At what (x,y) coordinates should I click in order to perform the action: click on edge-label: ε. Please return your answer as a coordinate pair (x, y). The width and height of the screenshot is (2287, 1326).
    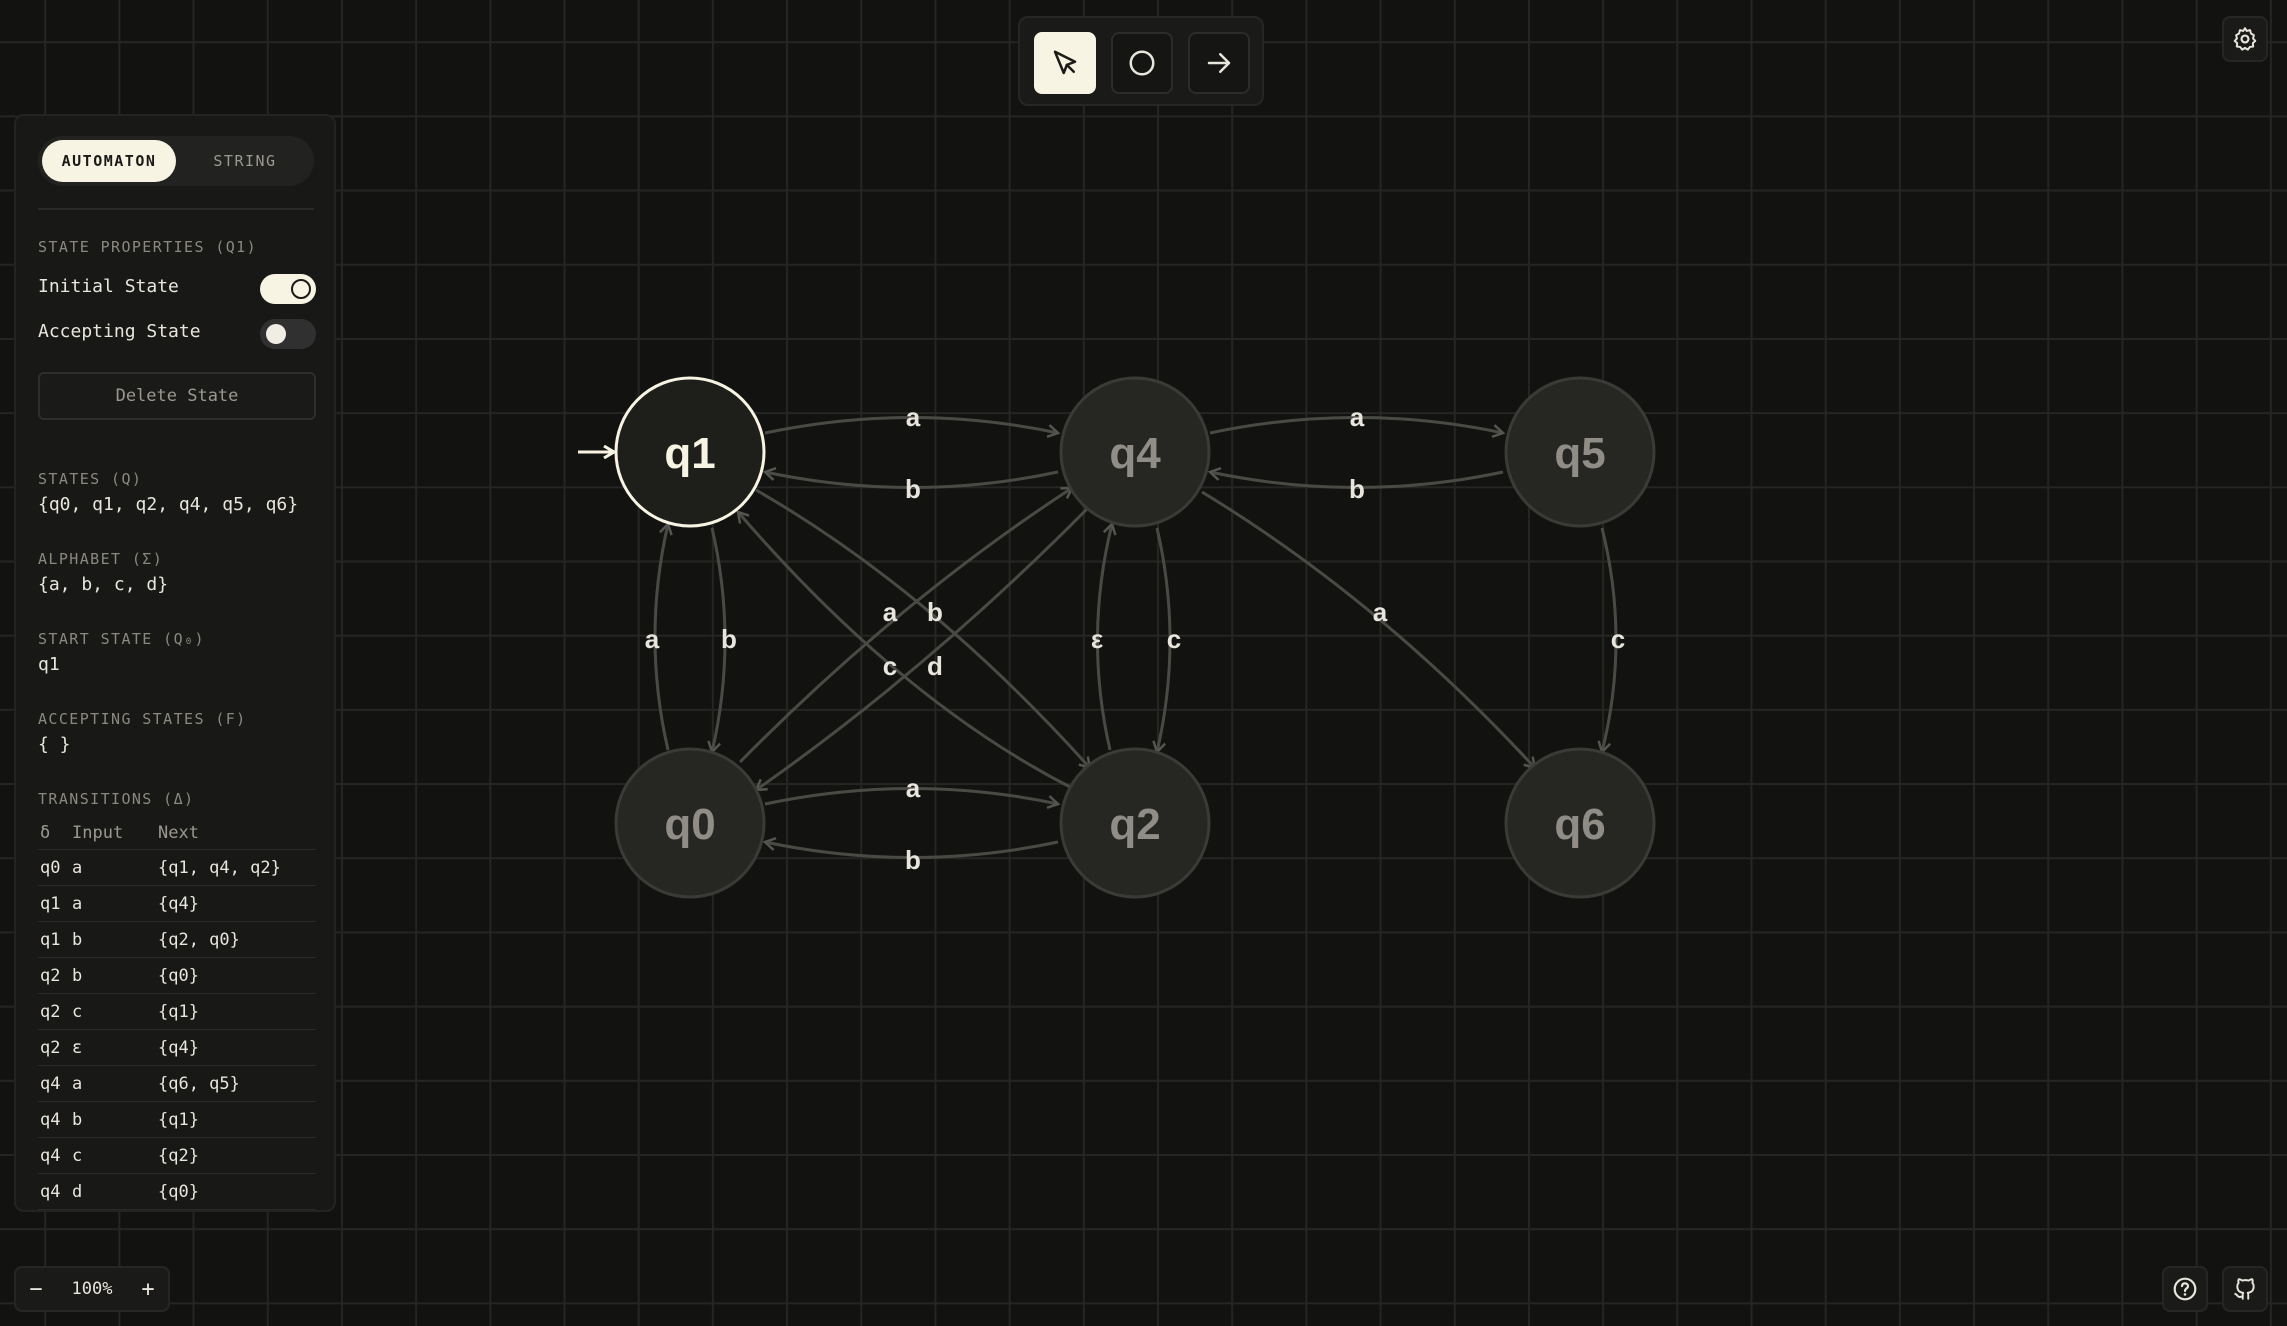
    Looking at the image, I should click on (1097, 639).